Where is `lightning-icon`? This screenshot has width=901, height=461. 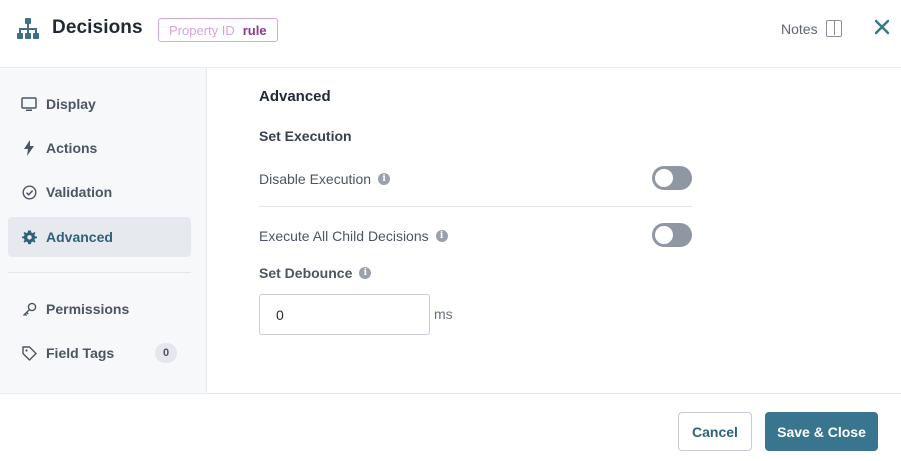
lightning-icon is located at coordinates (29, 148).